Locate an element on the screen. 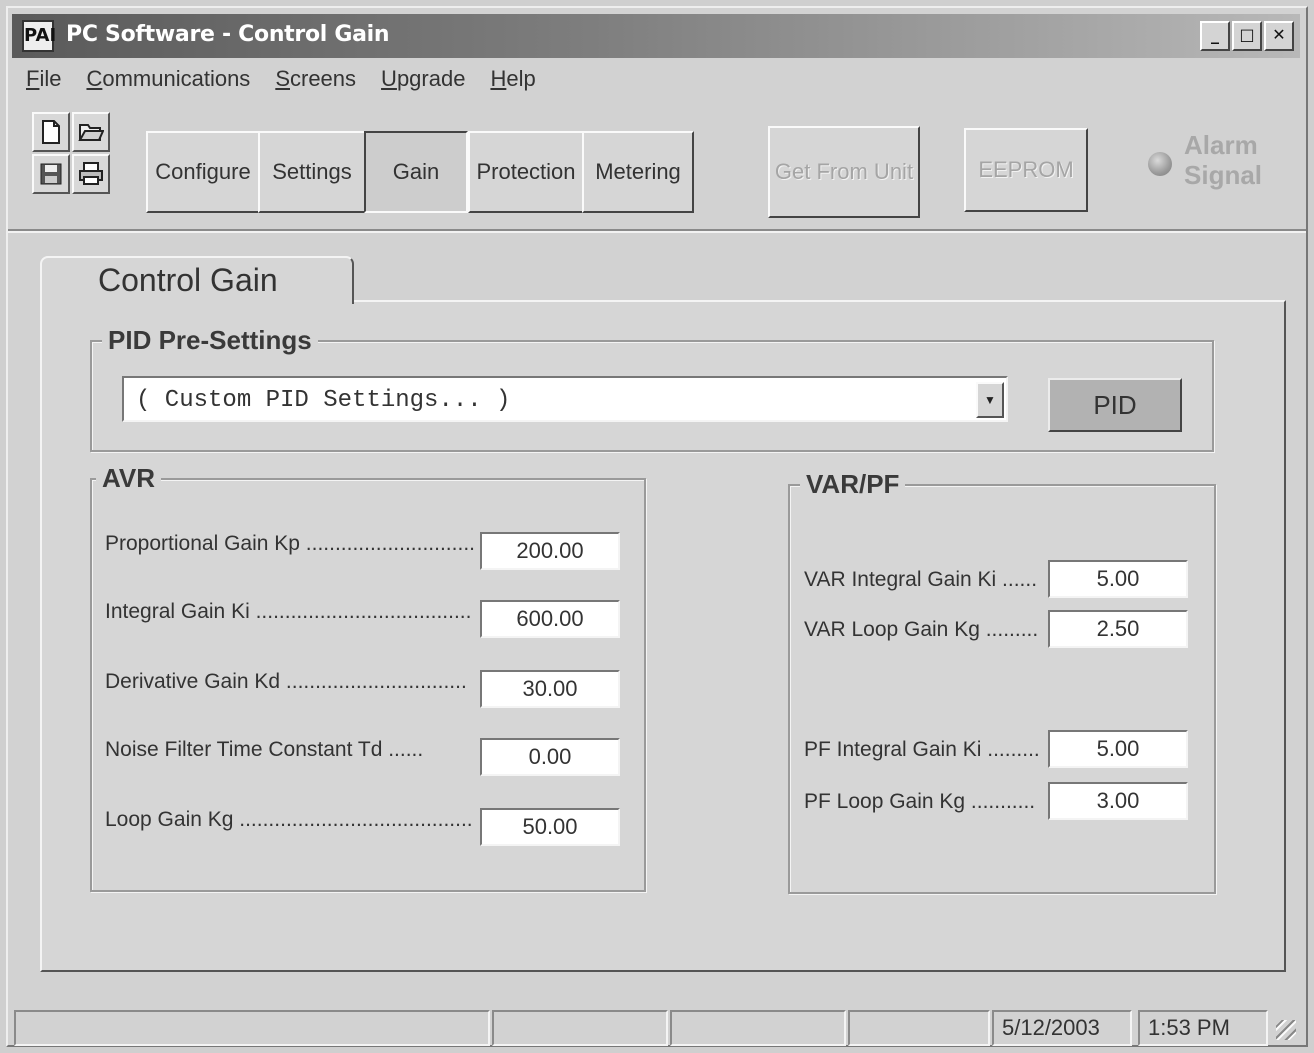  avr-noise-filter-input: 0.00 is located at coordinates (550, 757).